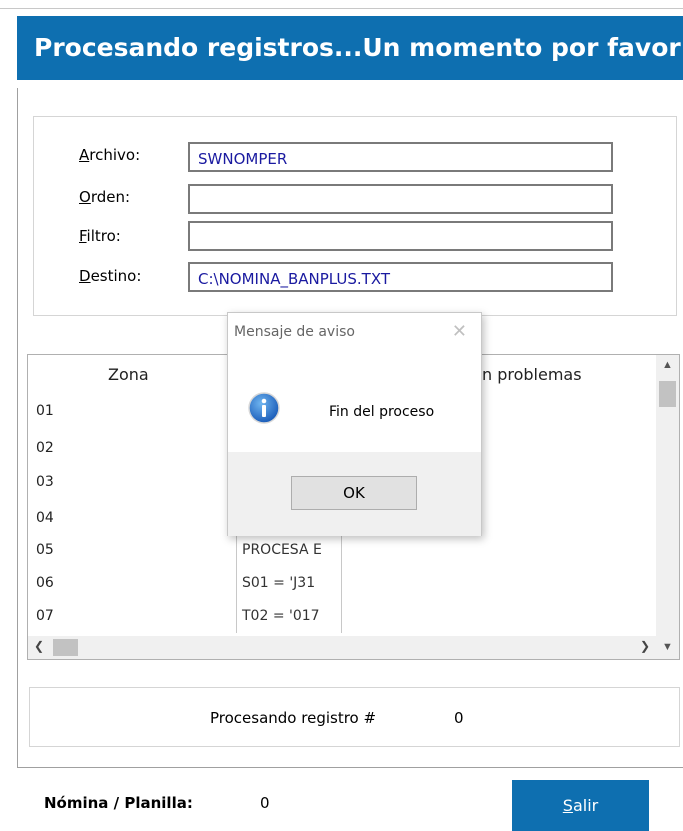 This screenshot has width=683, height=831. Describe the element at coordinates (382, 412) in the screenshot. I see `dialog-message: Fin del proceso` at that location.